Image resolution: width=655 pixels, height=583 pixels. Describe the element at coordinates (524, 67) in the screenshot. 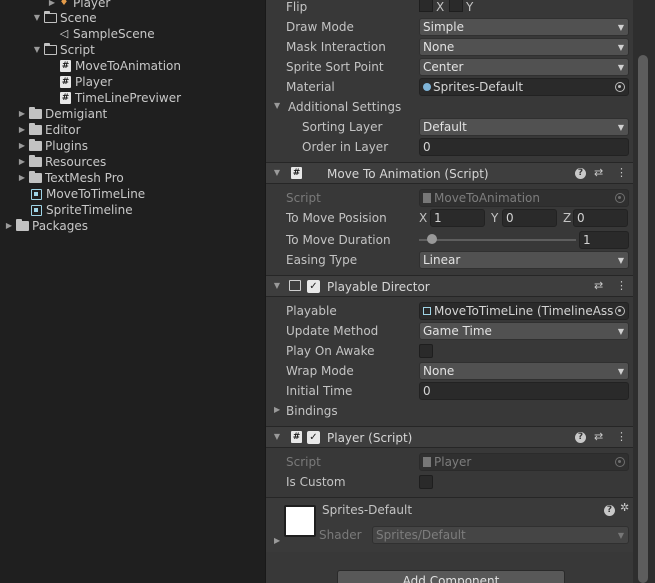

I see `sprite-sort-point-dropdown: Center ▼` at that location.